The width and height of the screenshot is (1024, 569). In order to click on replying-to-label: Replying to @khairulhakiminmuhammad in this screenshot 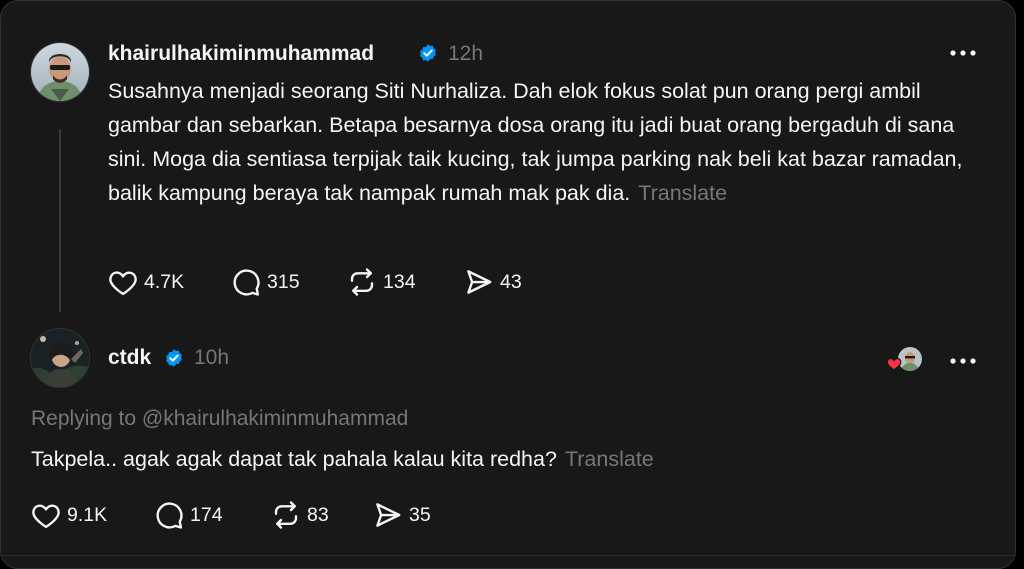, I will do `click(220, 418)`.